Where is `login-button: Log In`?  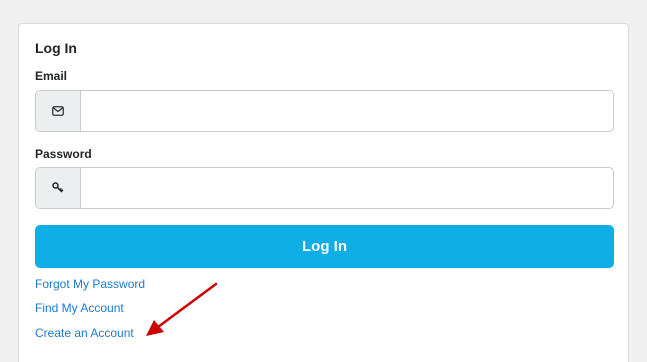 login-button: Log In is located at coordinates (324, 246).